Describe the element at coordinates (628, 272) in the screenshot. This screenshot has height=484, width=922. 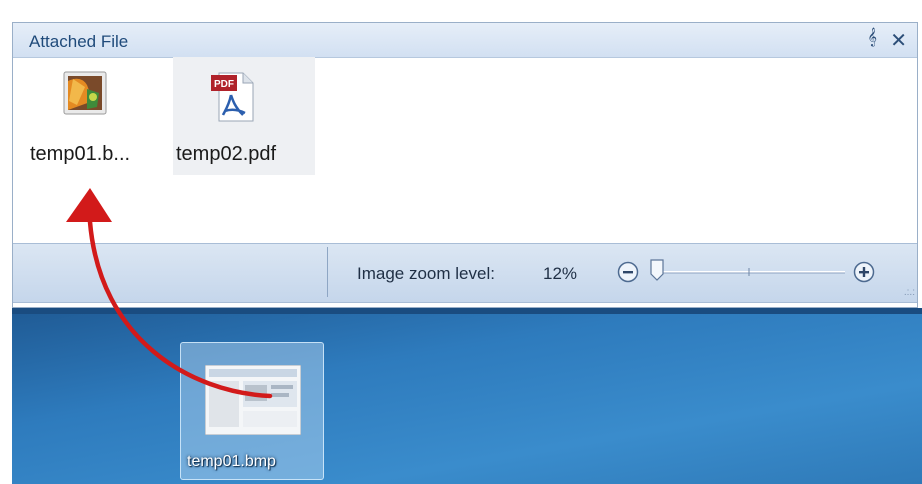
I see `zoom-out-icon` at that location.